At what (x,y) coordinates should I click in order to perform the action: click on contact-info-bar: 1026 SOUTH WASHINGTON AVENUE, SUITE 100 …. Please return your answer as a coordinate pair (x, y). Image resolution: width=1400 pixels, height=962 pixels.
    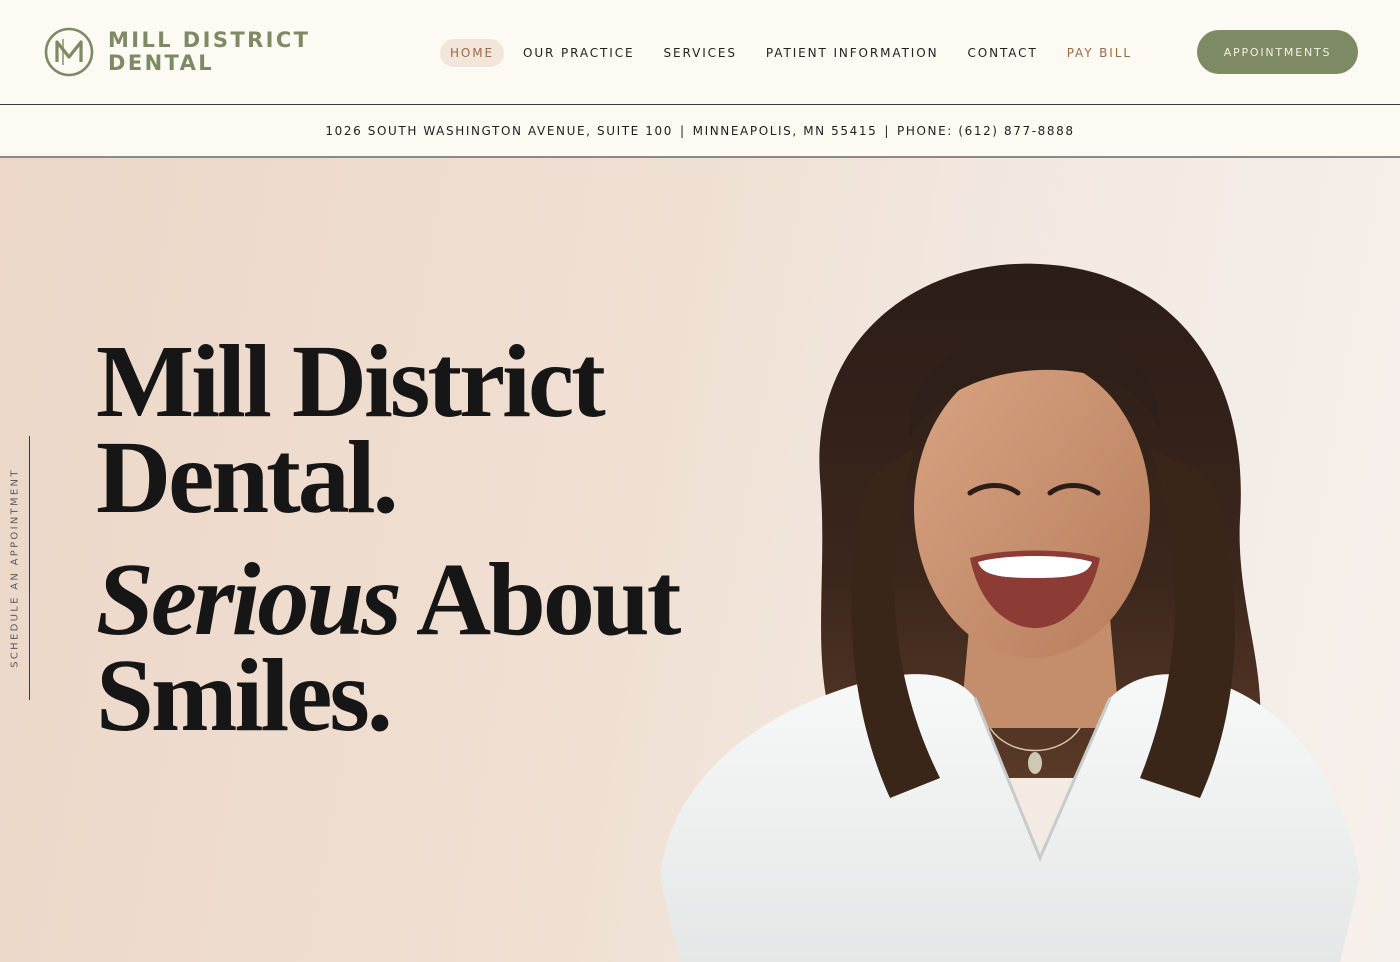
    Looking at the image, I should click on (700, 131).